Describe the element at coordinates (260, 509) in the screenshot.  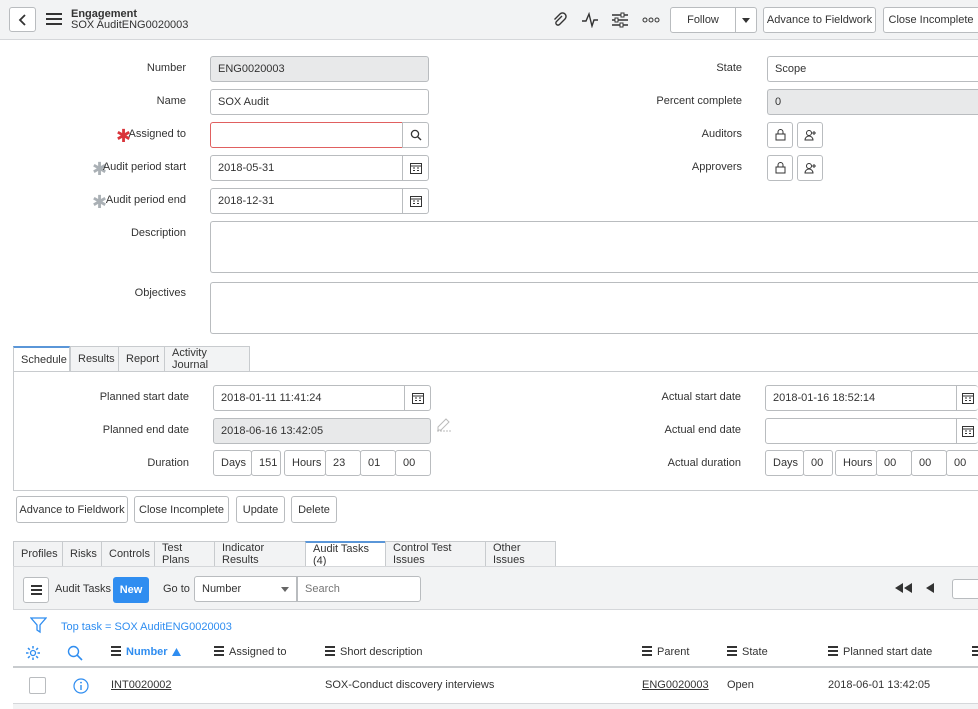
I see `update-button: Update` at that location.